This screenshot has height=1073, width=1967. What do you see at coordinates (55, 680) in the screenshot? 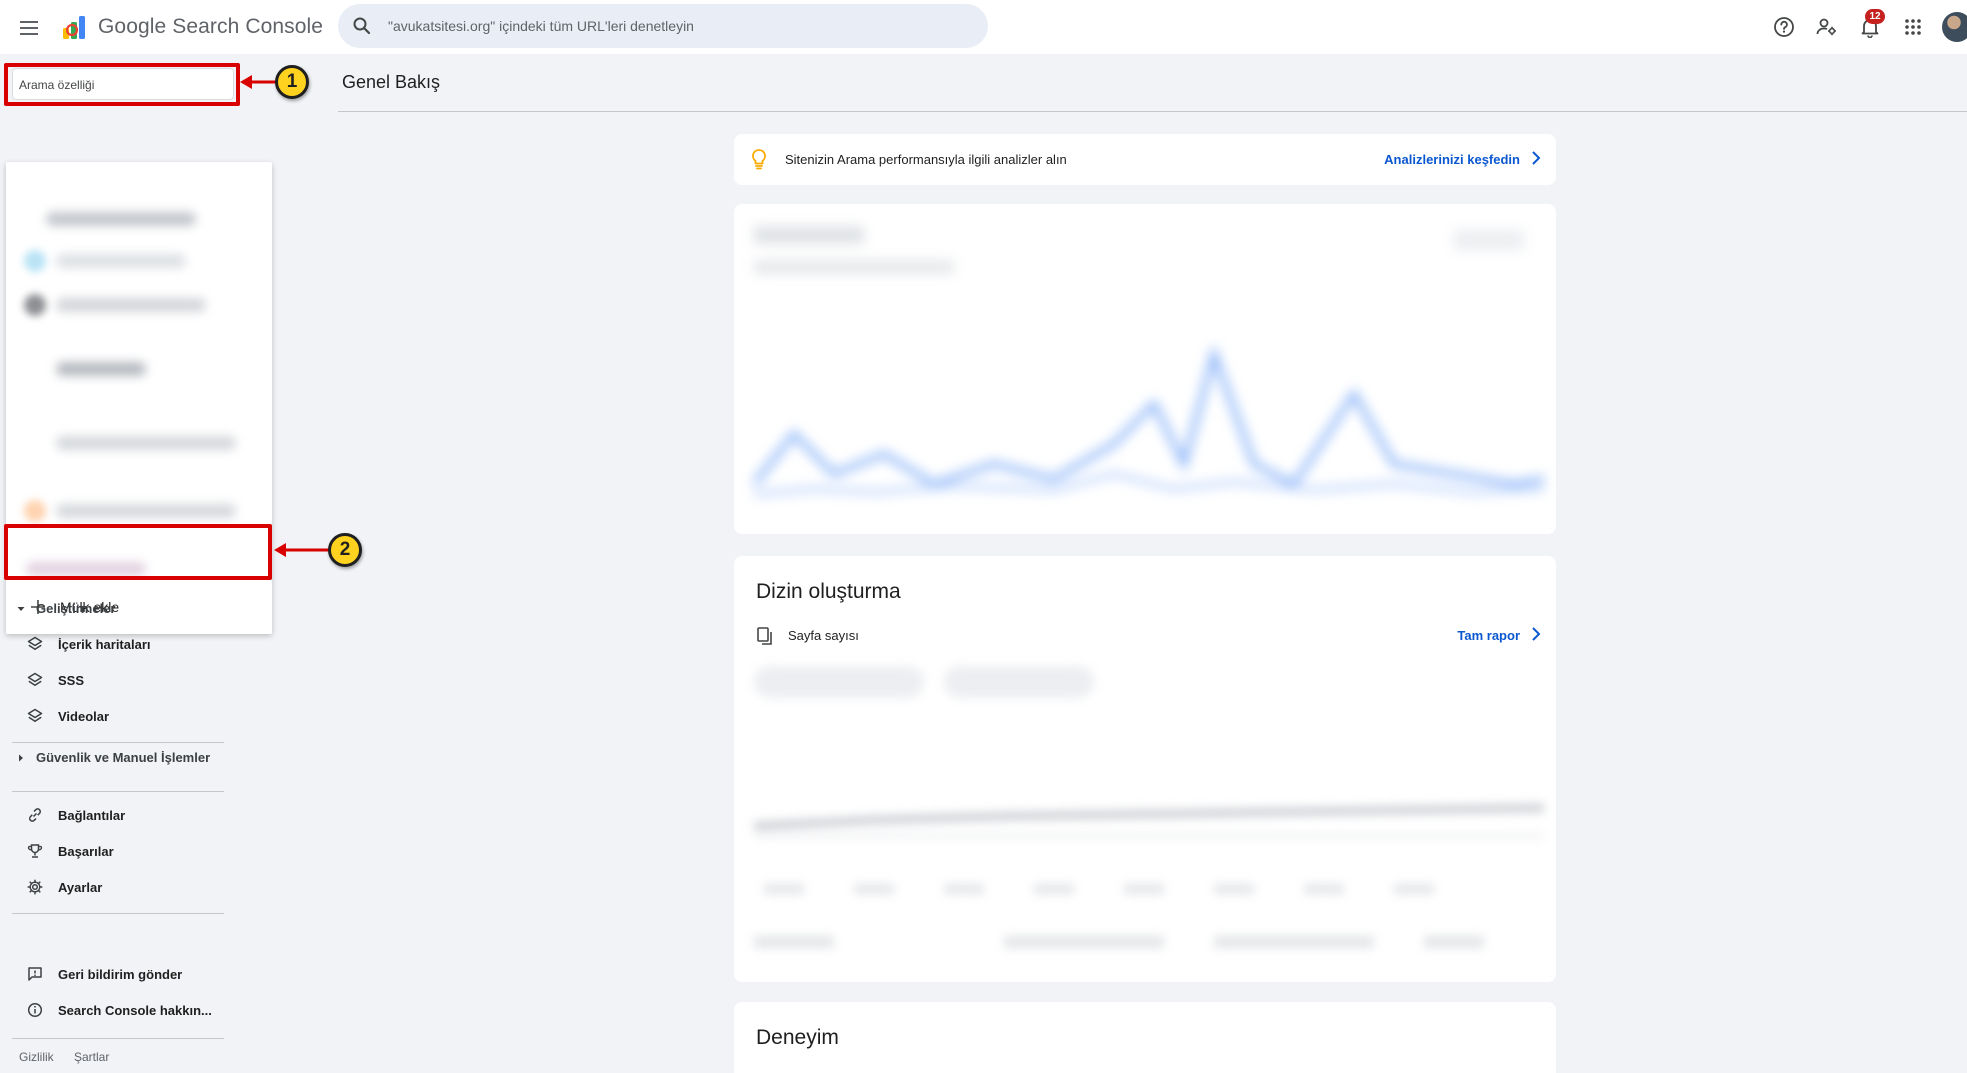
I see `nav-item-faq: SSS` at bounding box center [55, 680].